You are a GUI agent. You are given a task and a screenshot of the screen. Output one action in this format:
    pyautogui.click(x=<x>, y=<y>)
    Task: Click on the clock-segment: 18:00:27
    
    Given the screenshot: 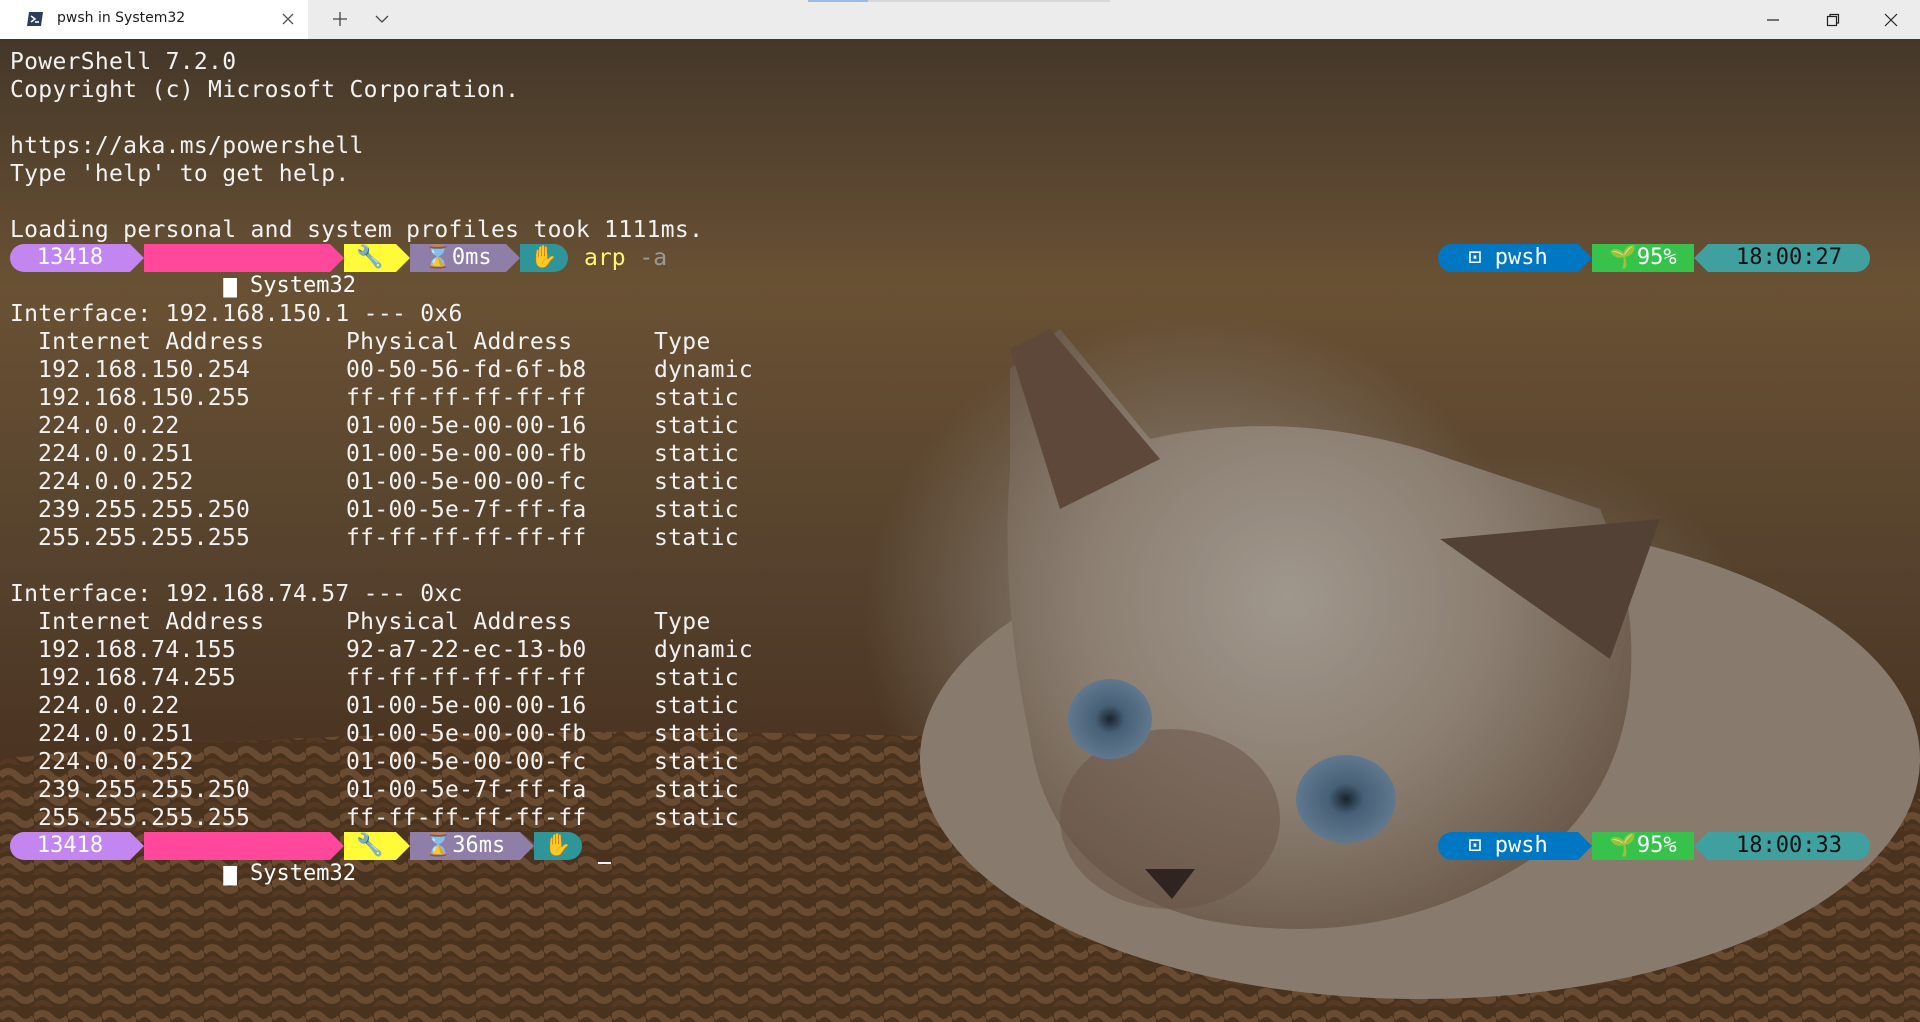 What is the action you would take?
    pyautogui.click(x=1789, y=258)
    